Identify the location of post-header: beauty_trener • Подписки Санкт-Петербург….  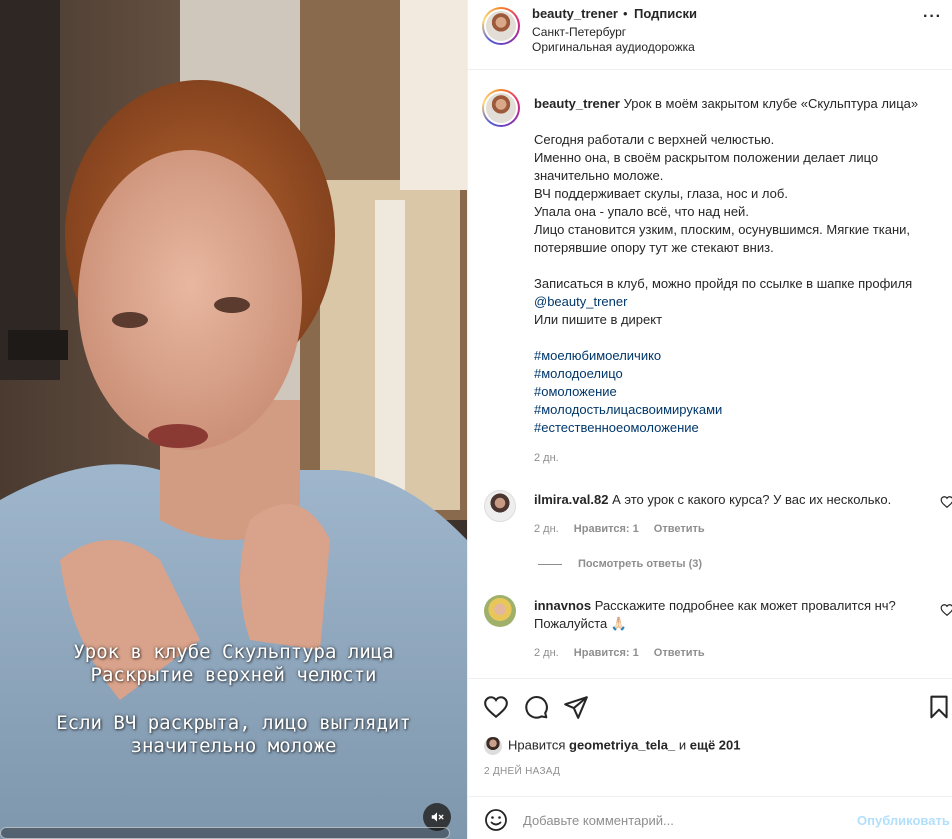
(710, 35).